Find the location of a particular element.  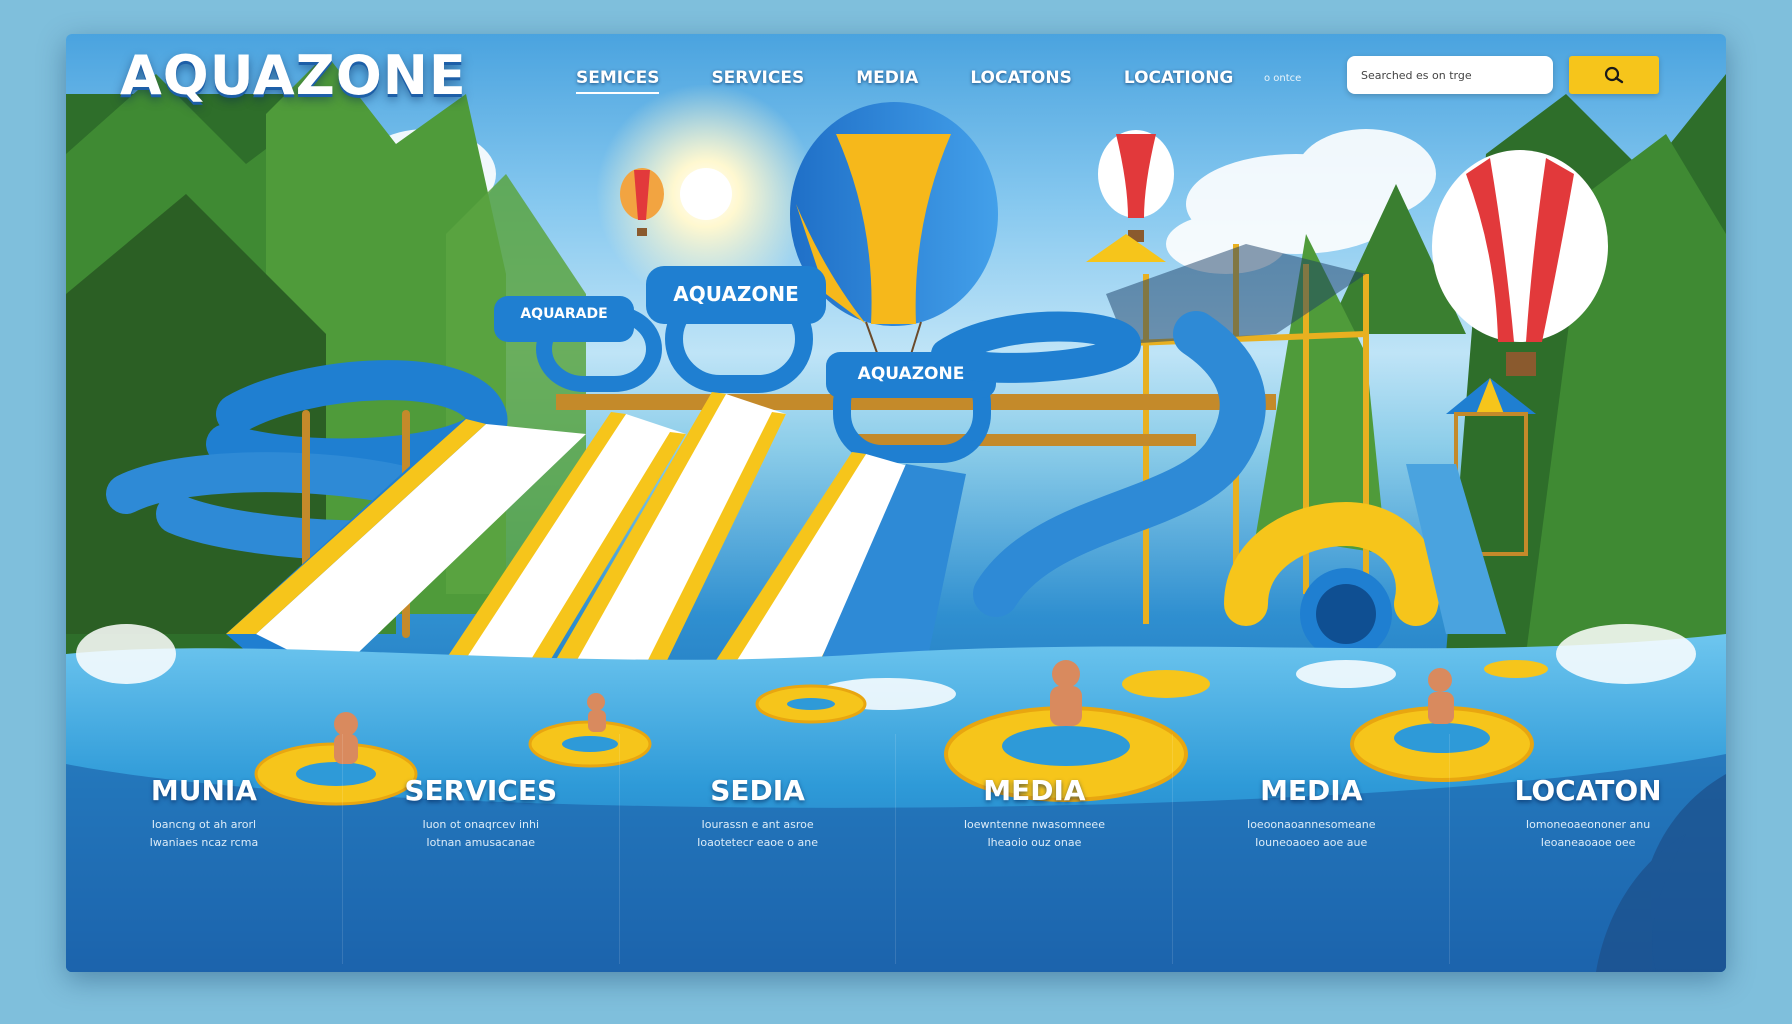

nav-item-media: MEDIA is located at coordinates (887, 79).